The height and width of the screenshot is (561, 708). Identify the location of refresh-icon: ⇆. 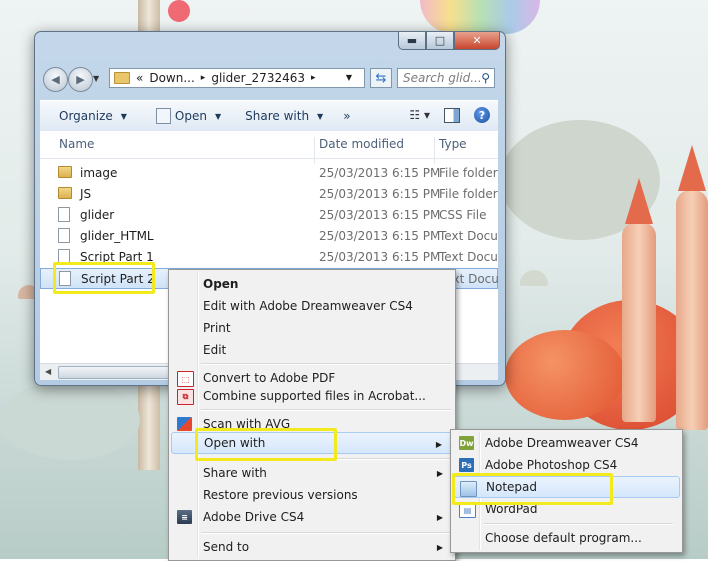
(381, 78).